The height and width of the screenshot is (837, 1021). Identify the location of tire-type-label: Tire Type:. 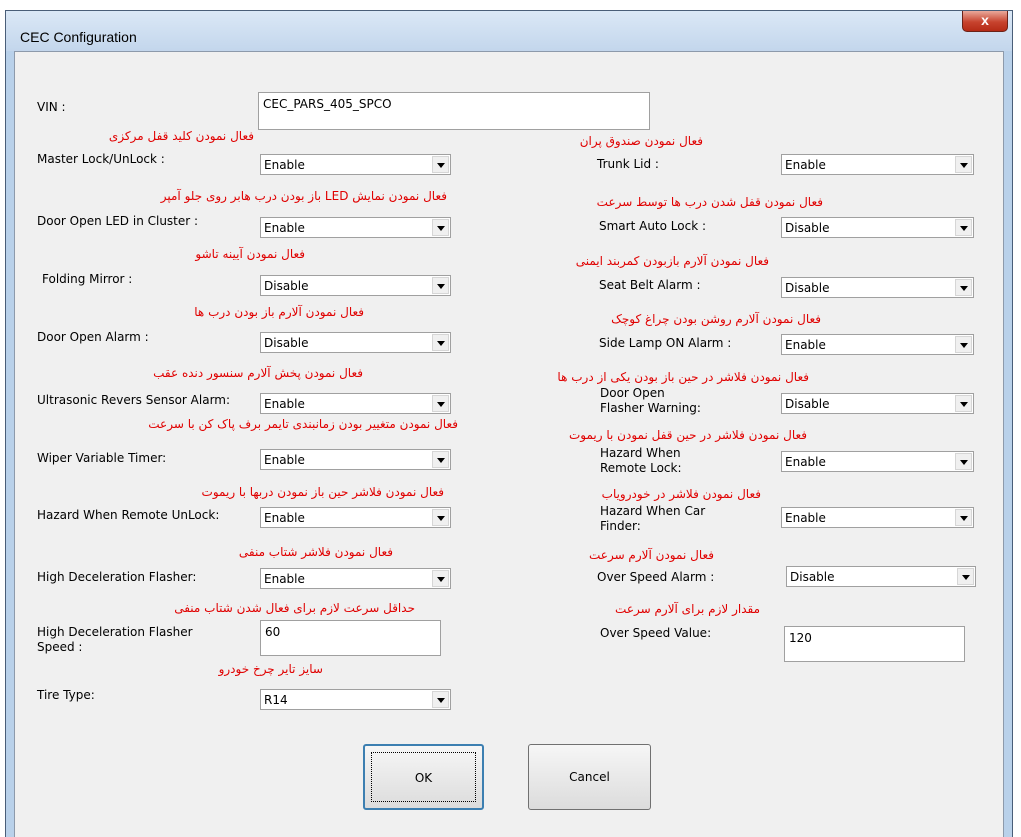
(66, 695).